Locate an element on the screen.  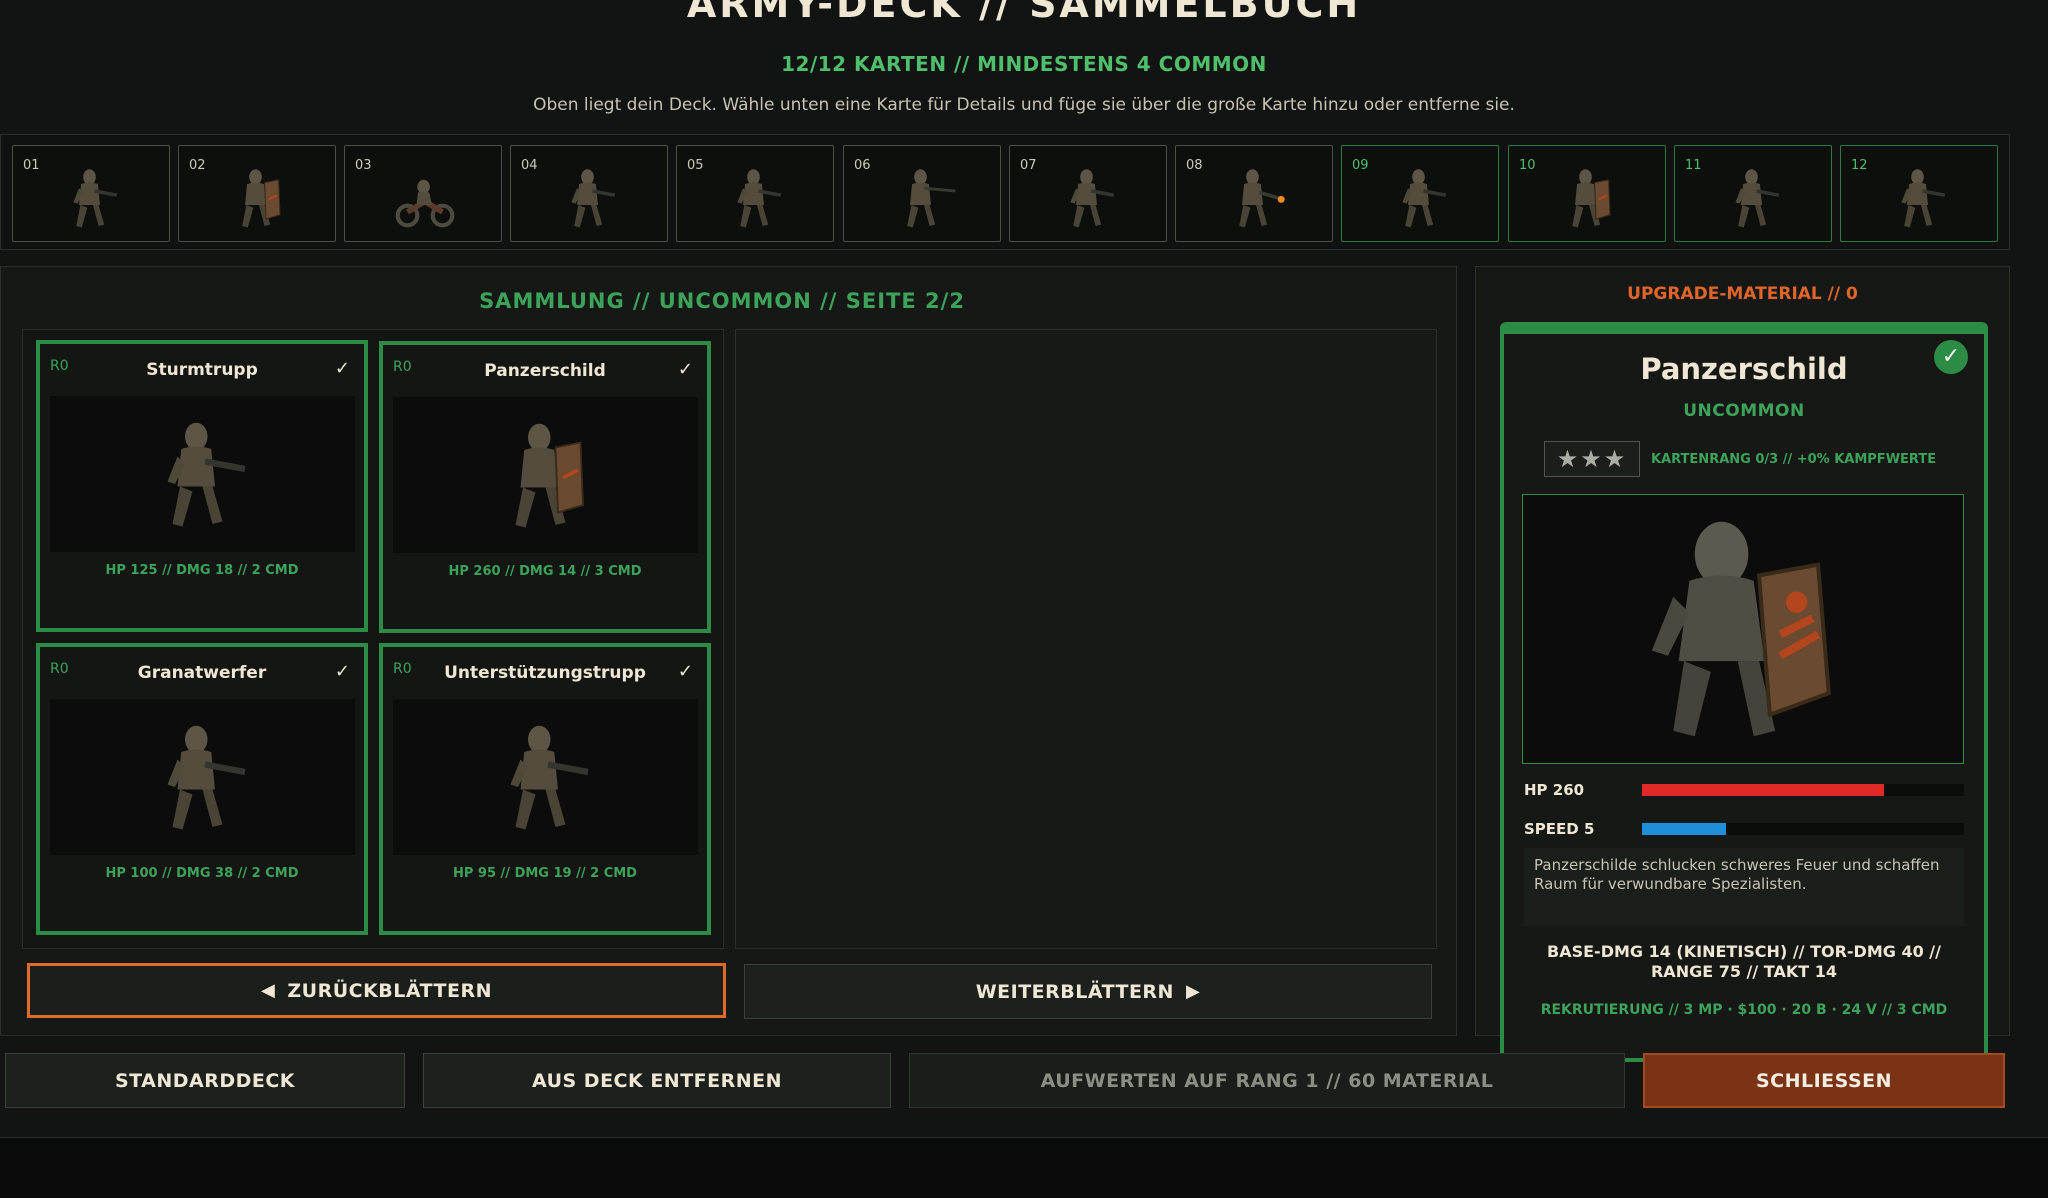
deck-slot: 04 is located at coordinates (589, 193).